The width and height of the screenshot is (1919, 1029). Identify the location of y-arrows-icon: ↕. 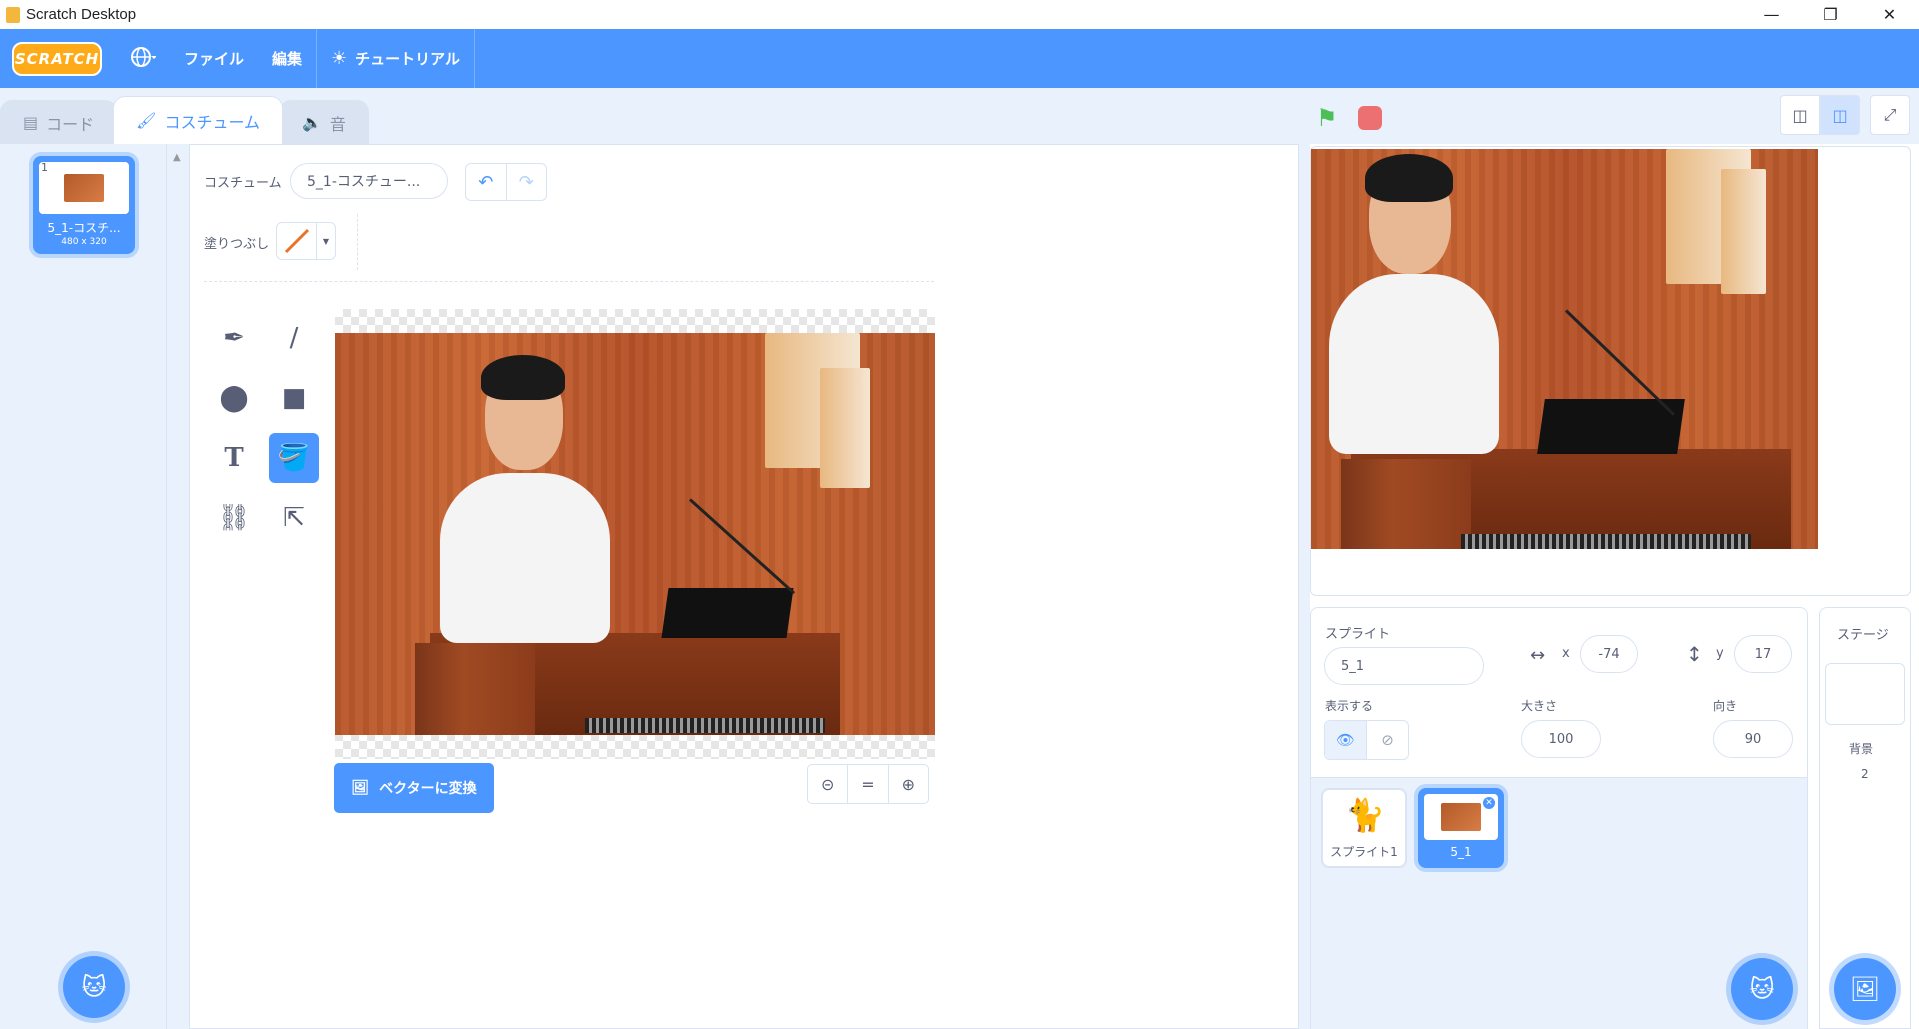
(1694, 654).